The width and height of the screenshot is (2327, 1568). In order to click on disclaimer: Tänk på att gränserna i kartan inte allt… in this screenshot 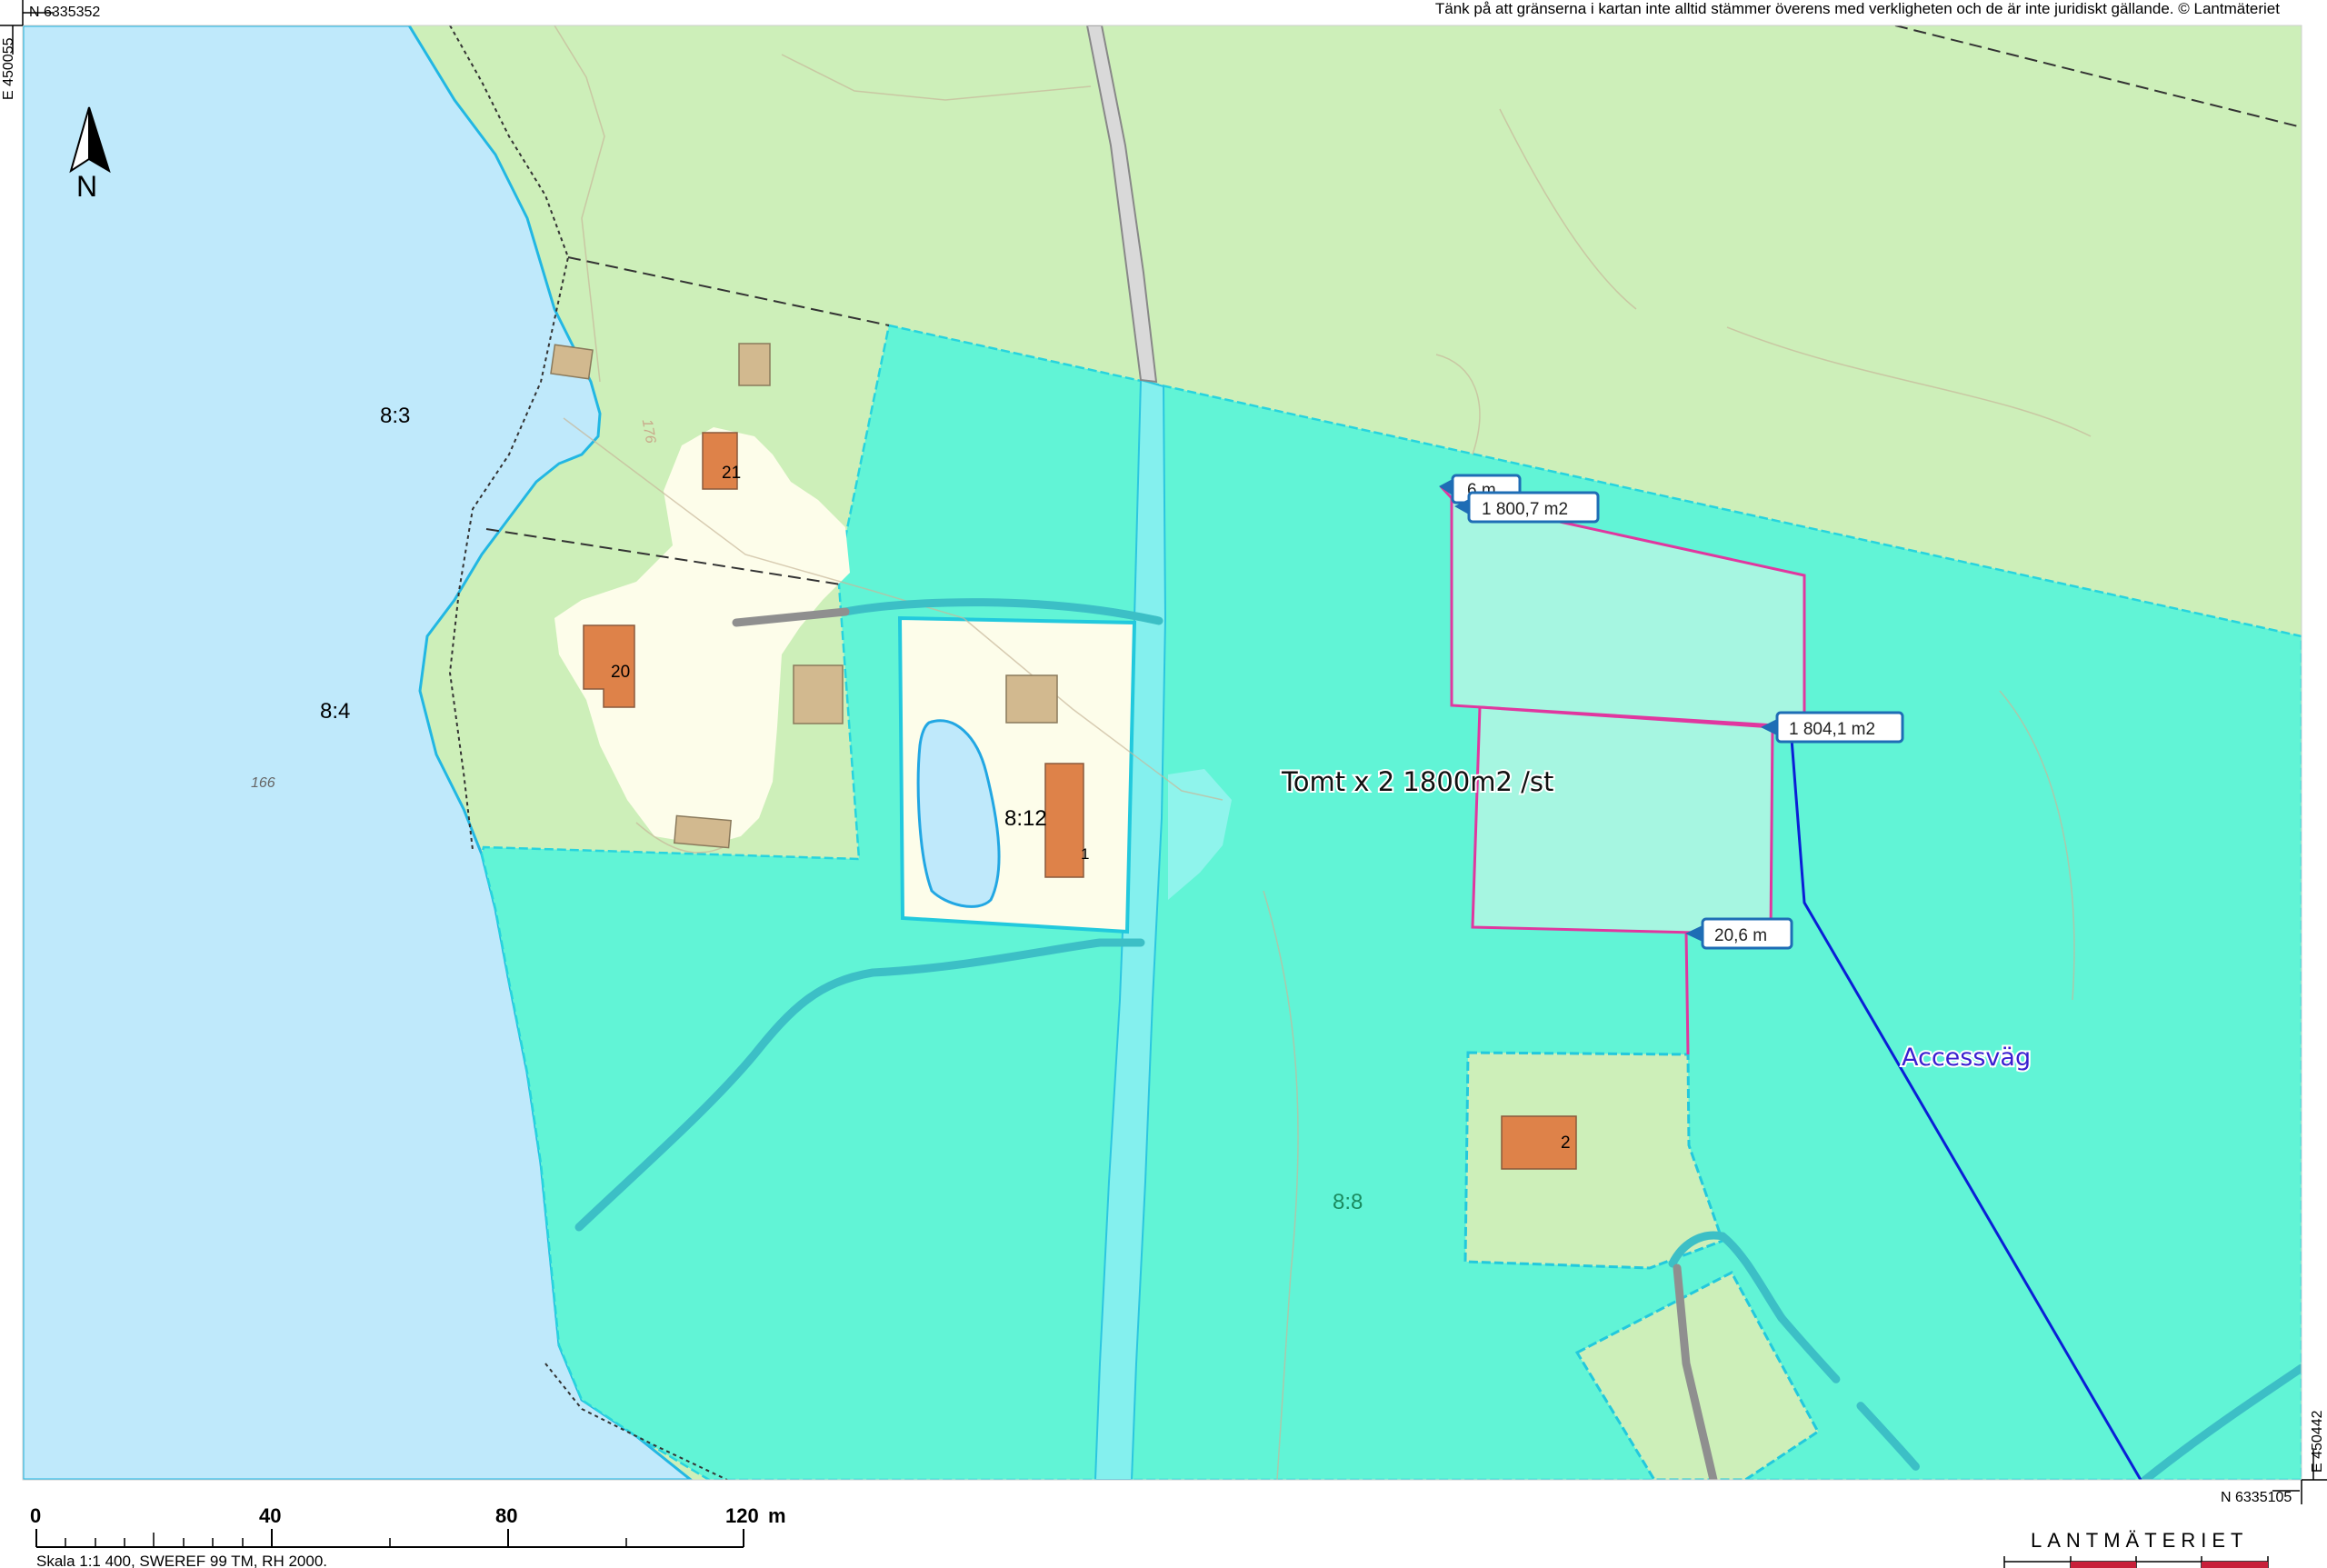, I will do `click(1857, 8)`.